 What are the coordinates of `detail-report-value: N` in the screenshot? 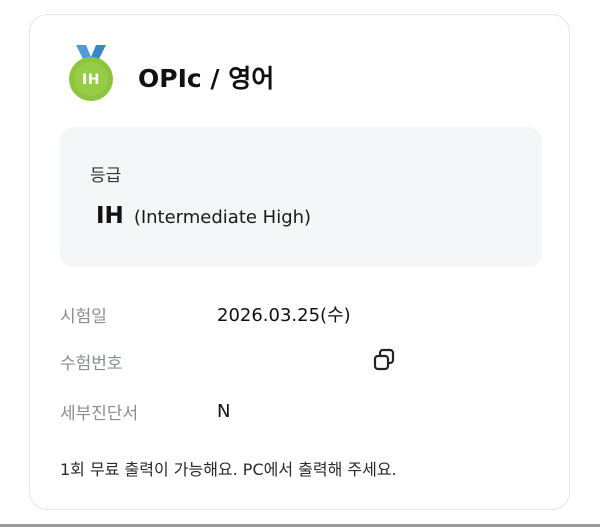 It's located at (224, 411).